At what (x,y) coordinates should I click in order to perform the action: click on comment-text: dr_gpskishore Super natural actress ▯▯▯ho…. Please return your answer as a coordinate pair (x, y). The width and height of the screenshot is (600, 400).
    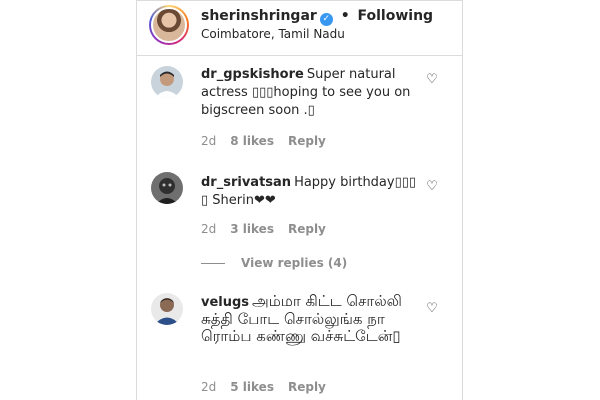
    Looking at the image, I should click on (311, 93).